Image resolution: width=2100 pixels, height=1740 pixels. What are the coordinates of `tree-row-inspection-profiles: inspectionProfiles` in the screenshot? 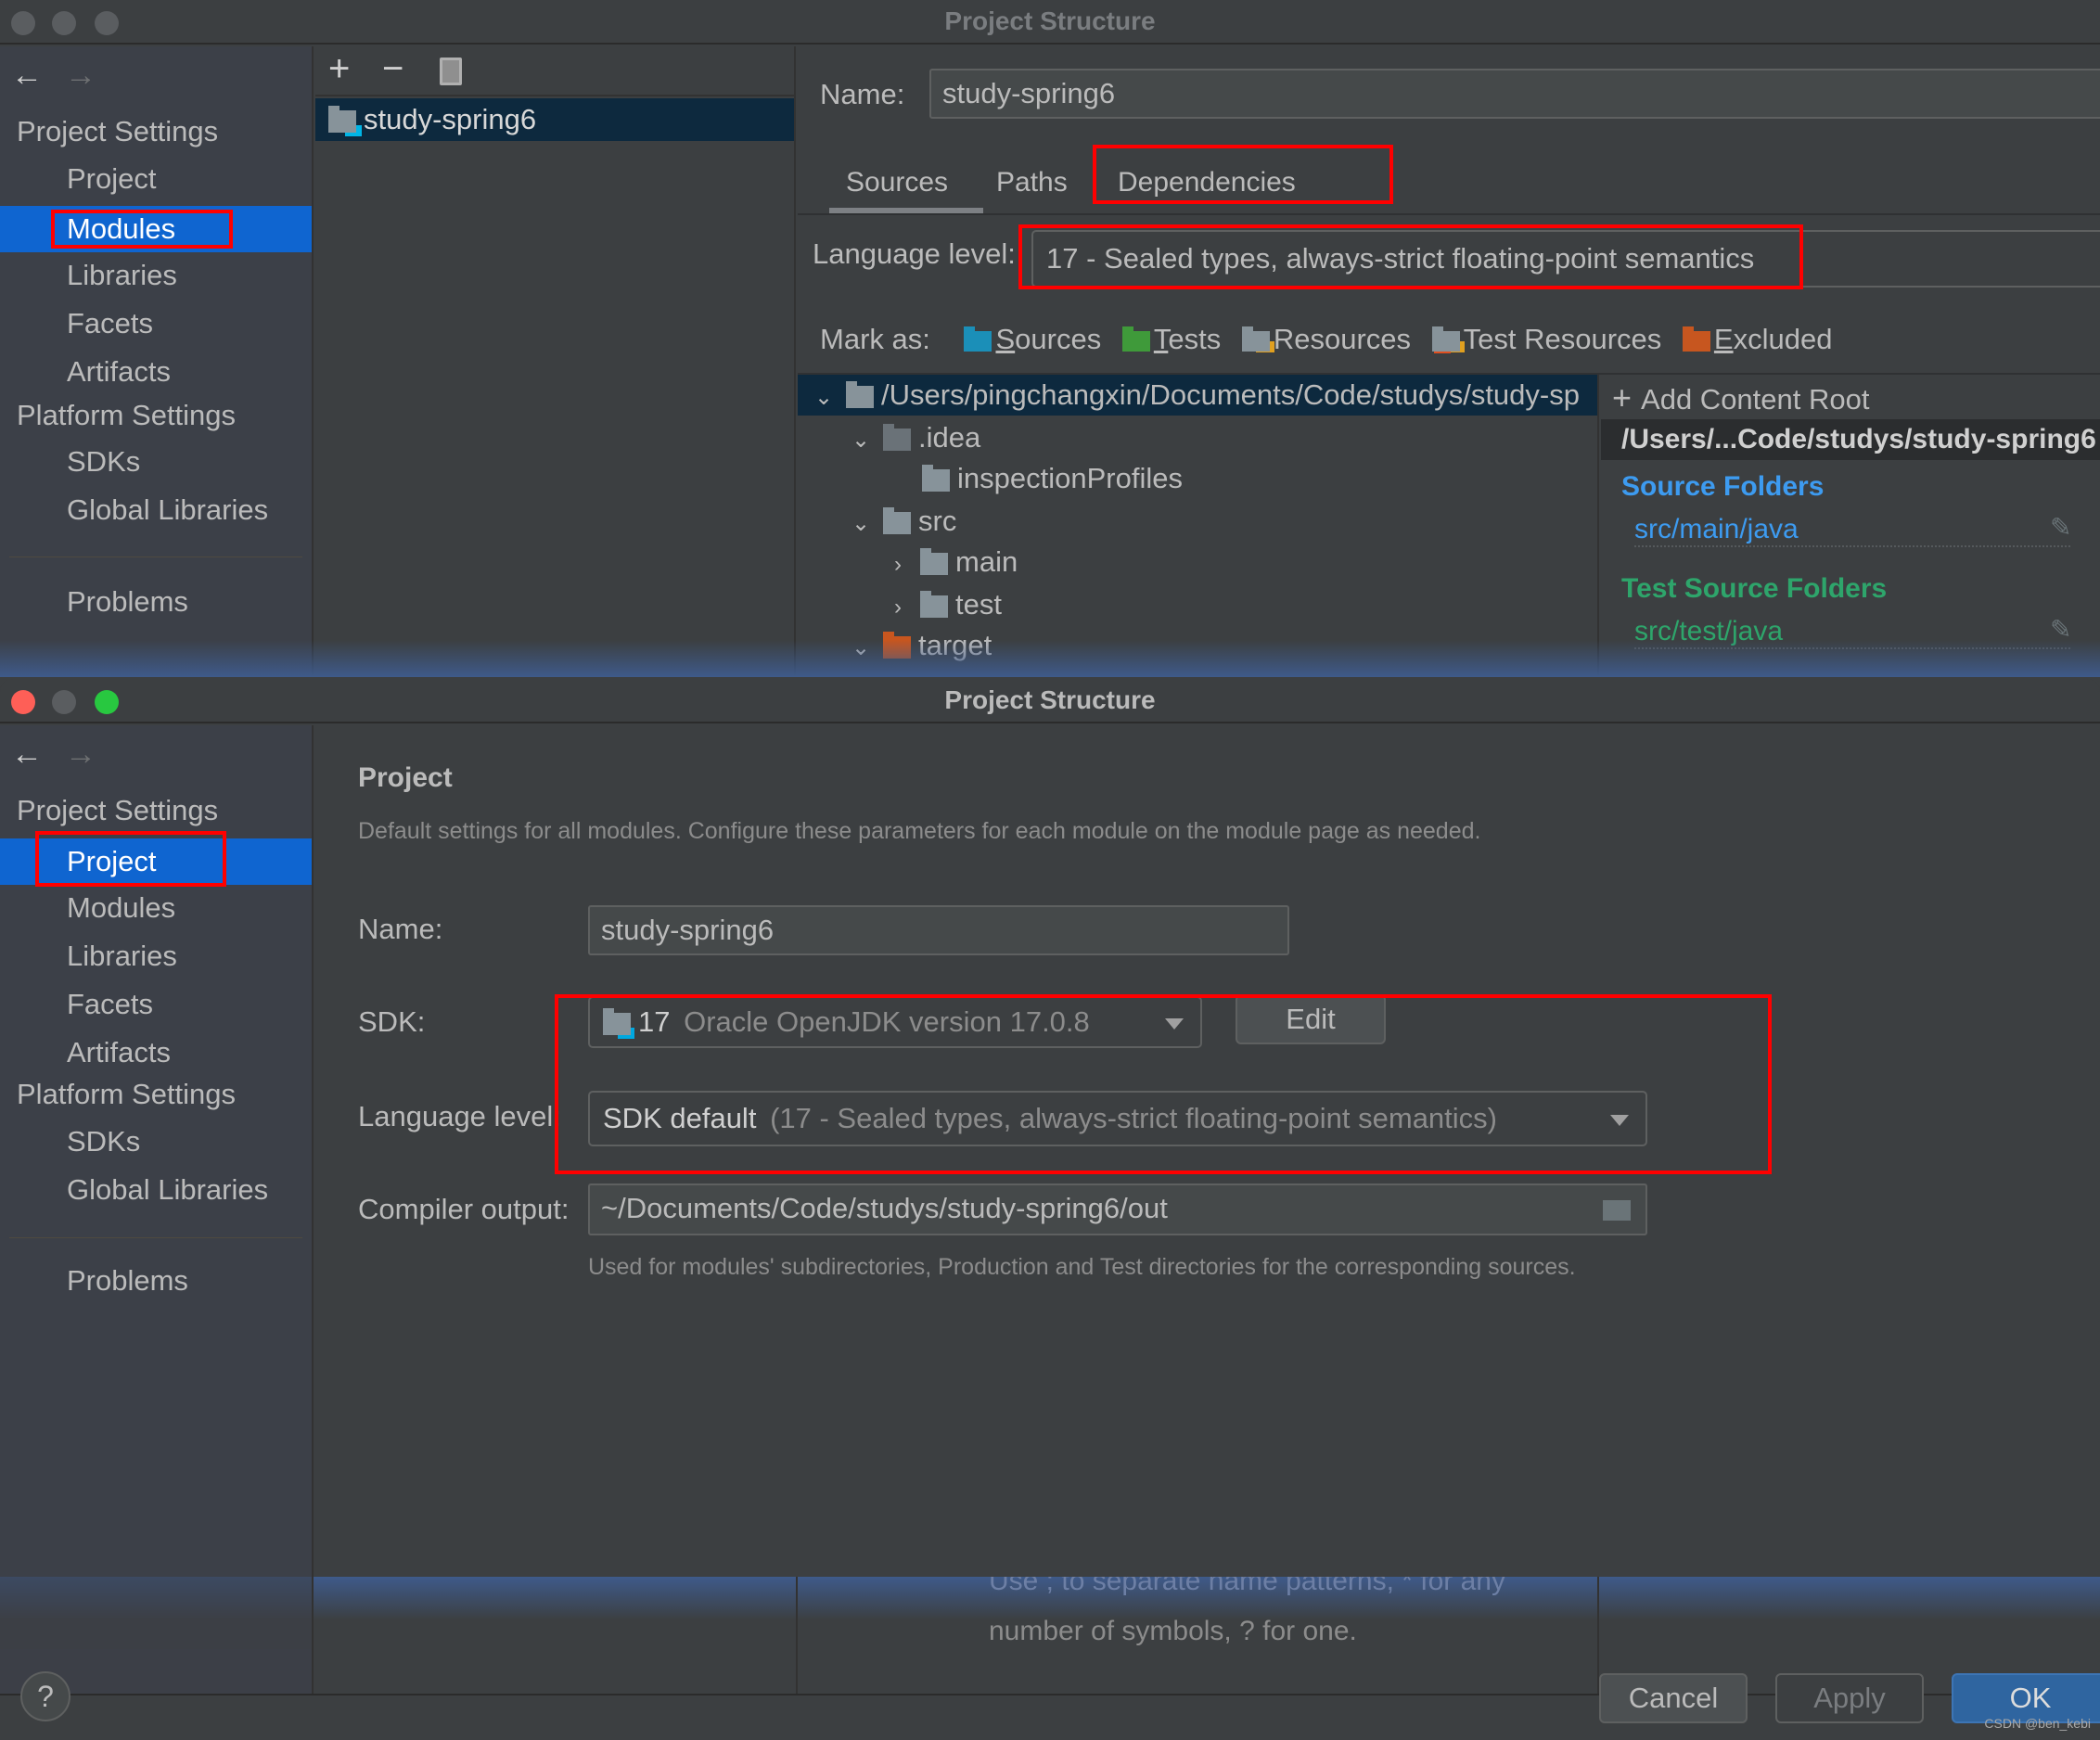 It's located at (1052, 479).